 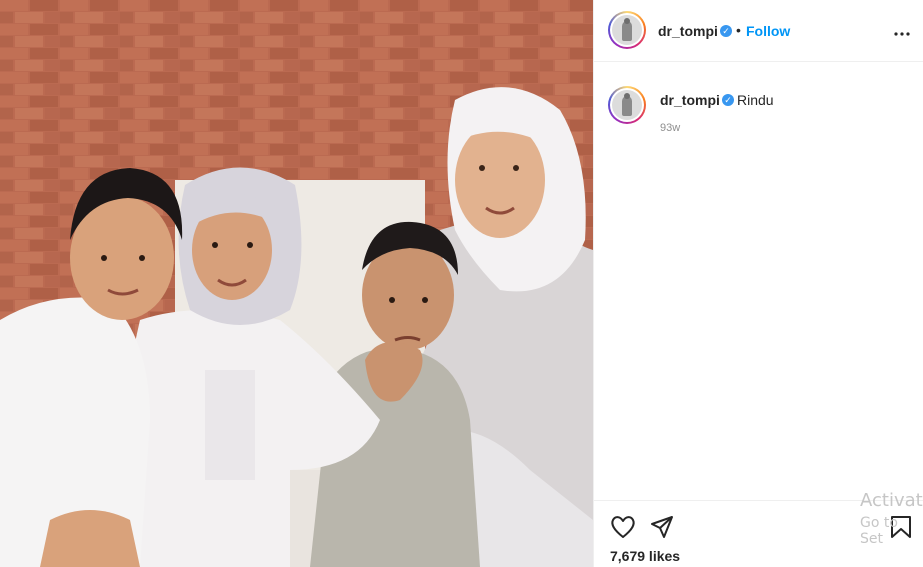 What do you see at coordinates (670, 128) in the screenshot?
I see `post-age: 93w` at bounding box center [670, 128].